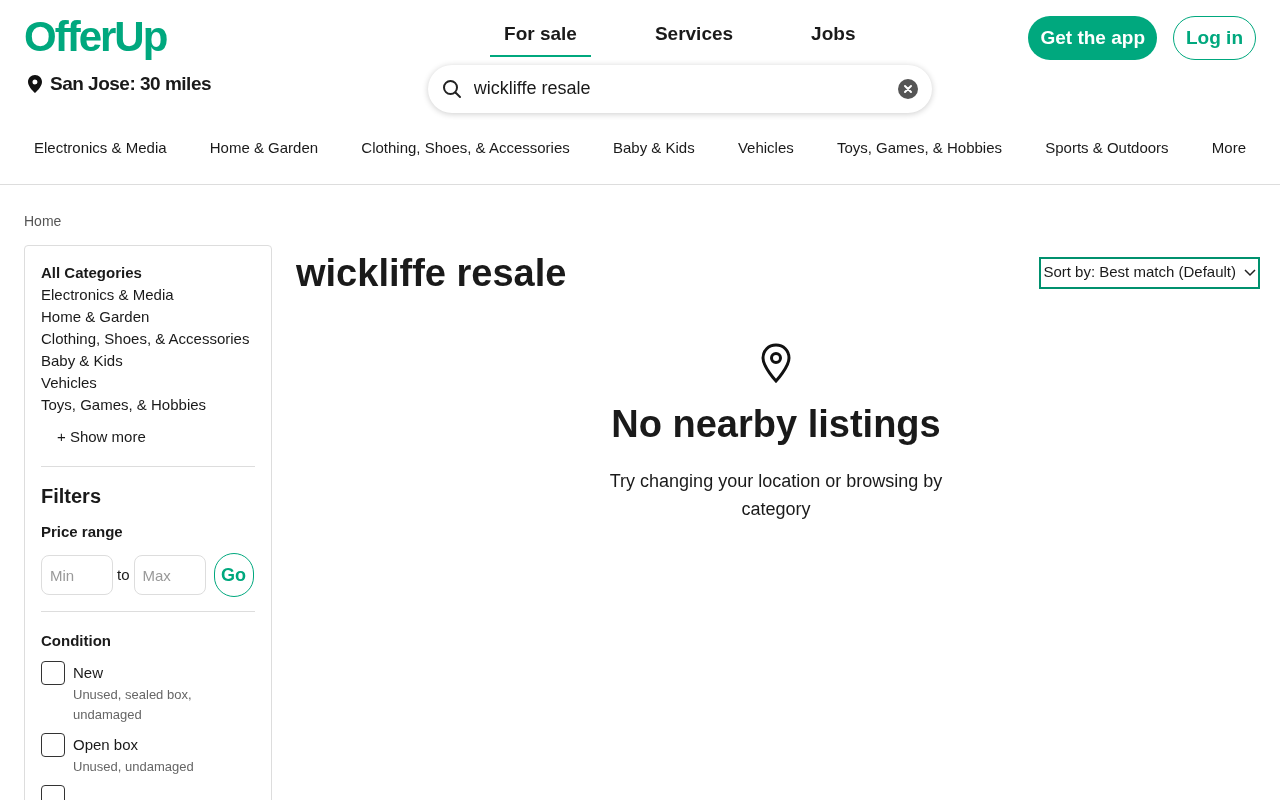 This screenshot has width=1280, height=800. I want to click on breadcrumb-link: Home, so click(43, 220).